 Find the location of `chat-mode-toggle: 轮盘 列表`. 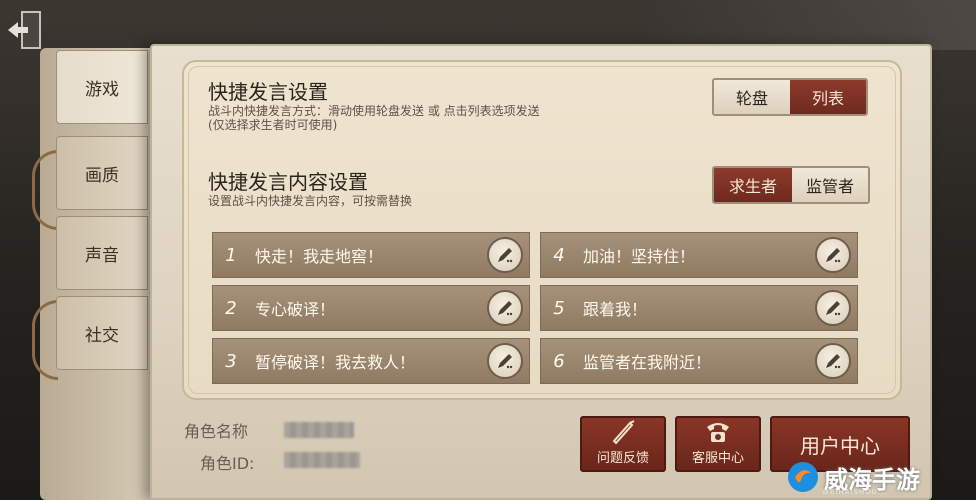

chat-mode-toggle: 轮盘 列表 is located at coordinates (790, 97).